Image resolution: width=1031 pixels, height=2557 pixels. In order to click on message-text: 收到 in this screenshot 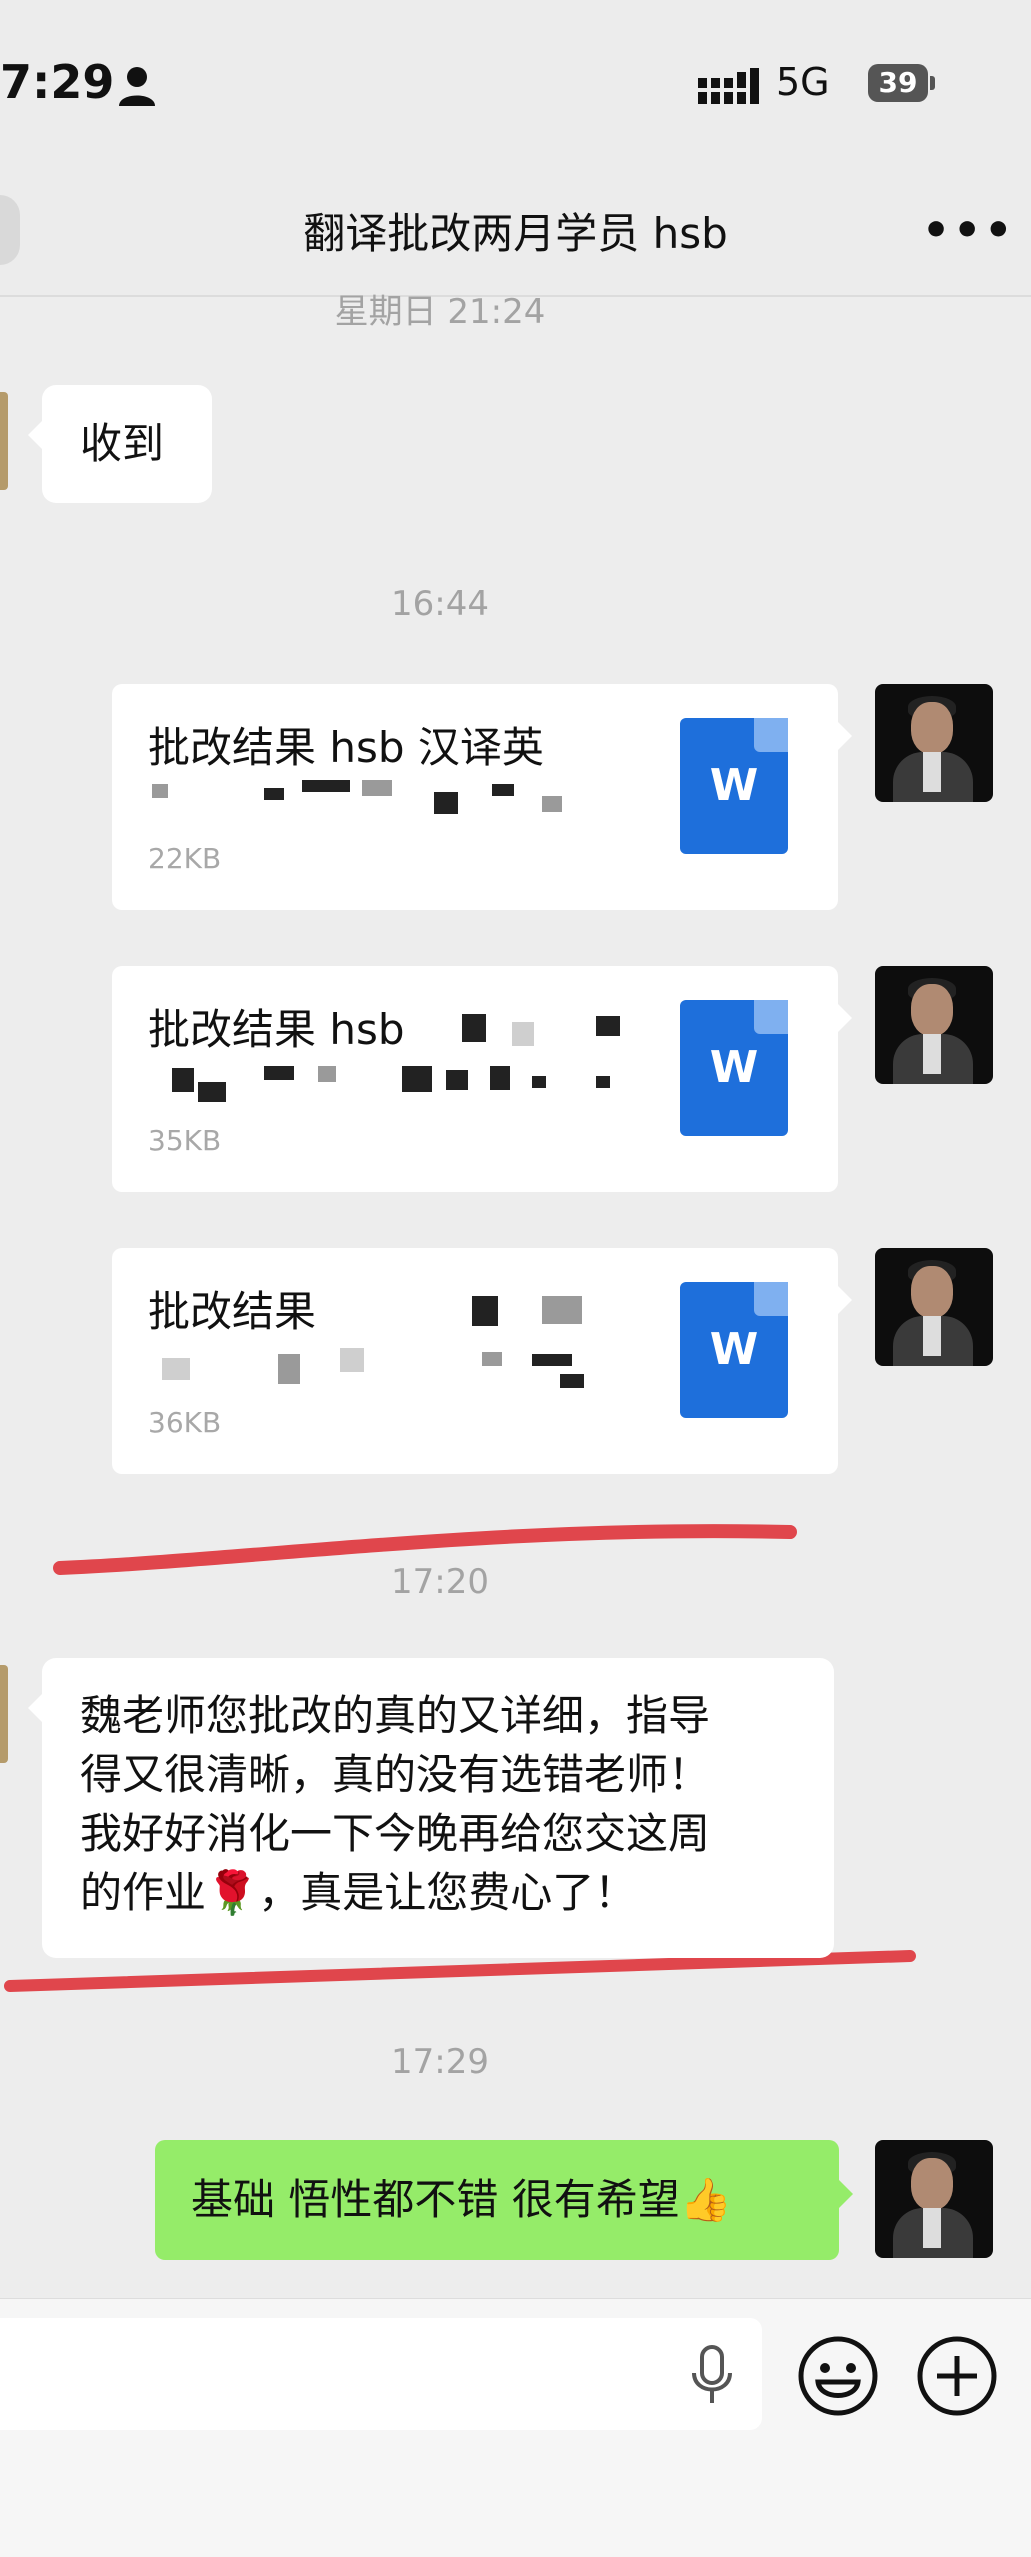, I will do `click(122, 443)`.